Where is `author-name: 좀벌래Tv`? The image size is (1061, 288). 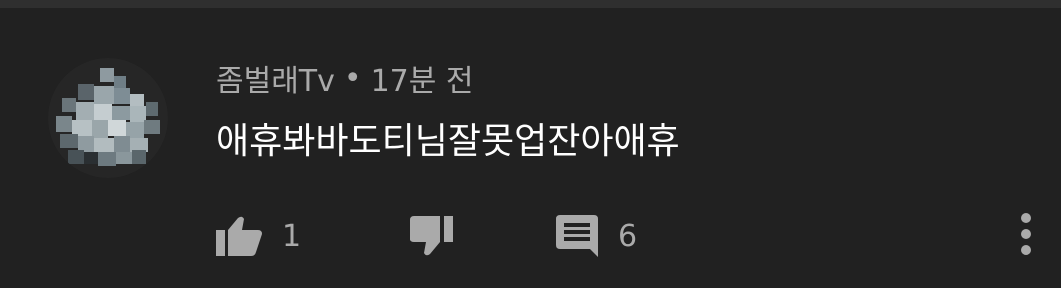
author-name: 좀벌래Tv is located at coordinates (275, 78).